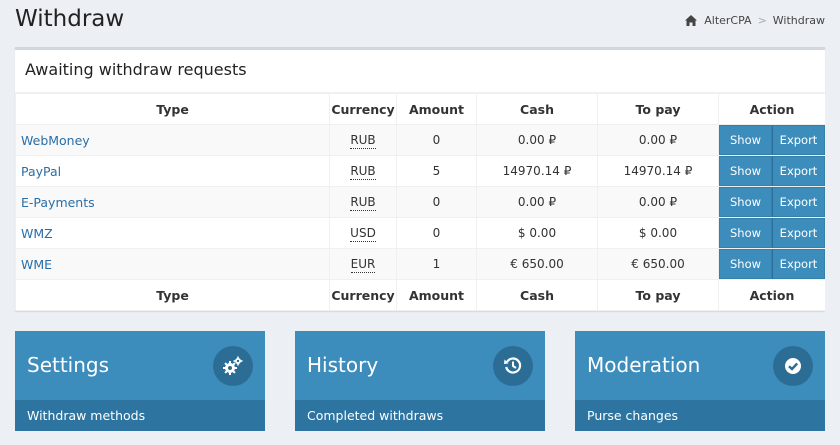  I want to click on tile-footer-link: Completed withdraws, so click(420, 415).